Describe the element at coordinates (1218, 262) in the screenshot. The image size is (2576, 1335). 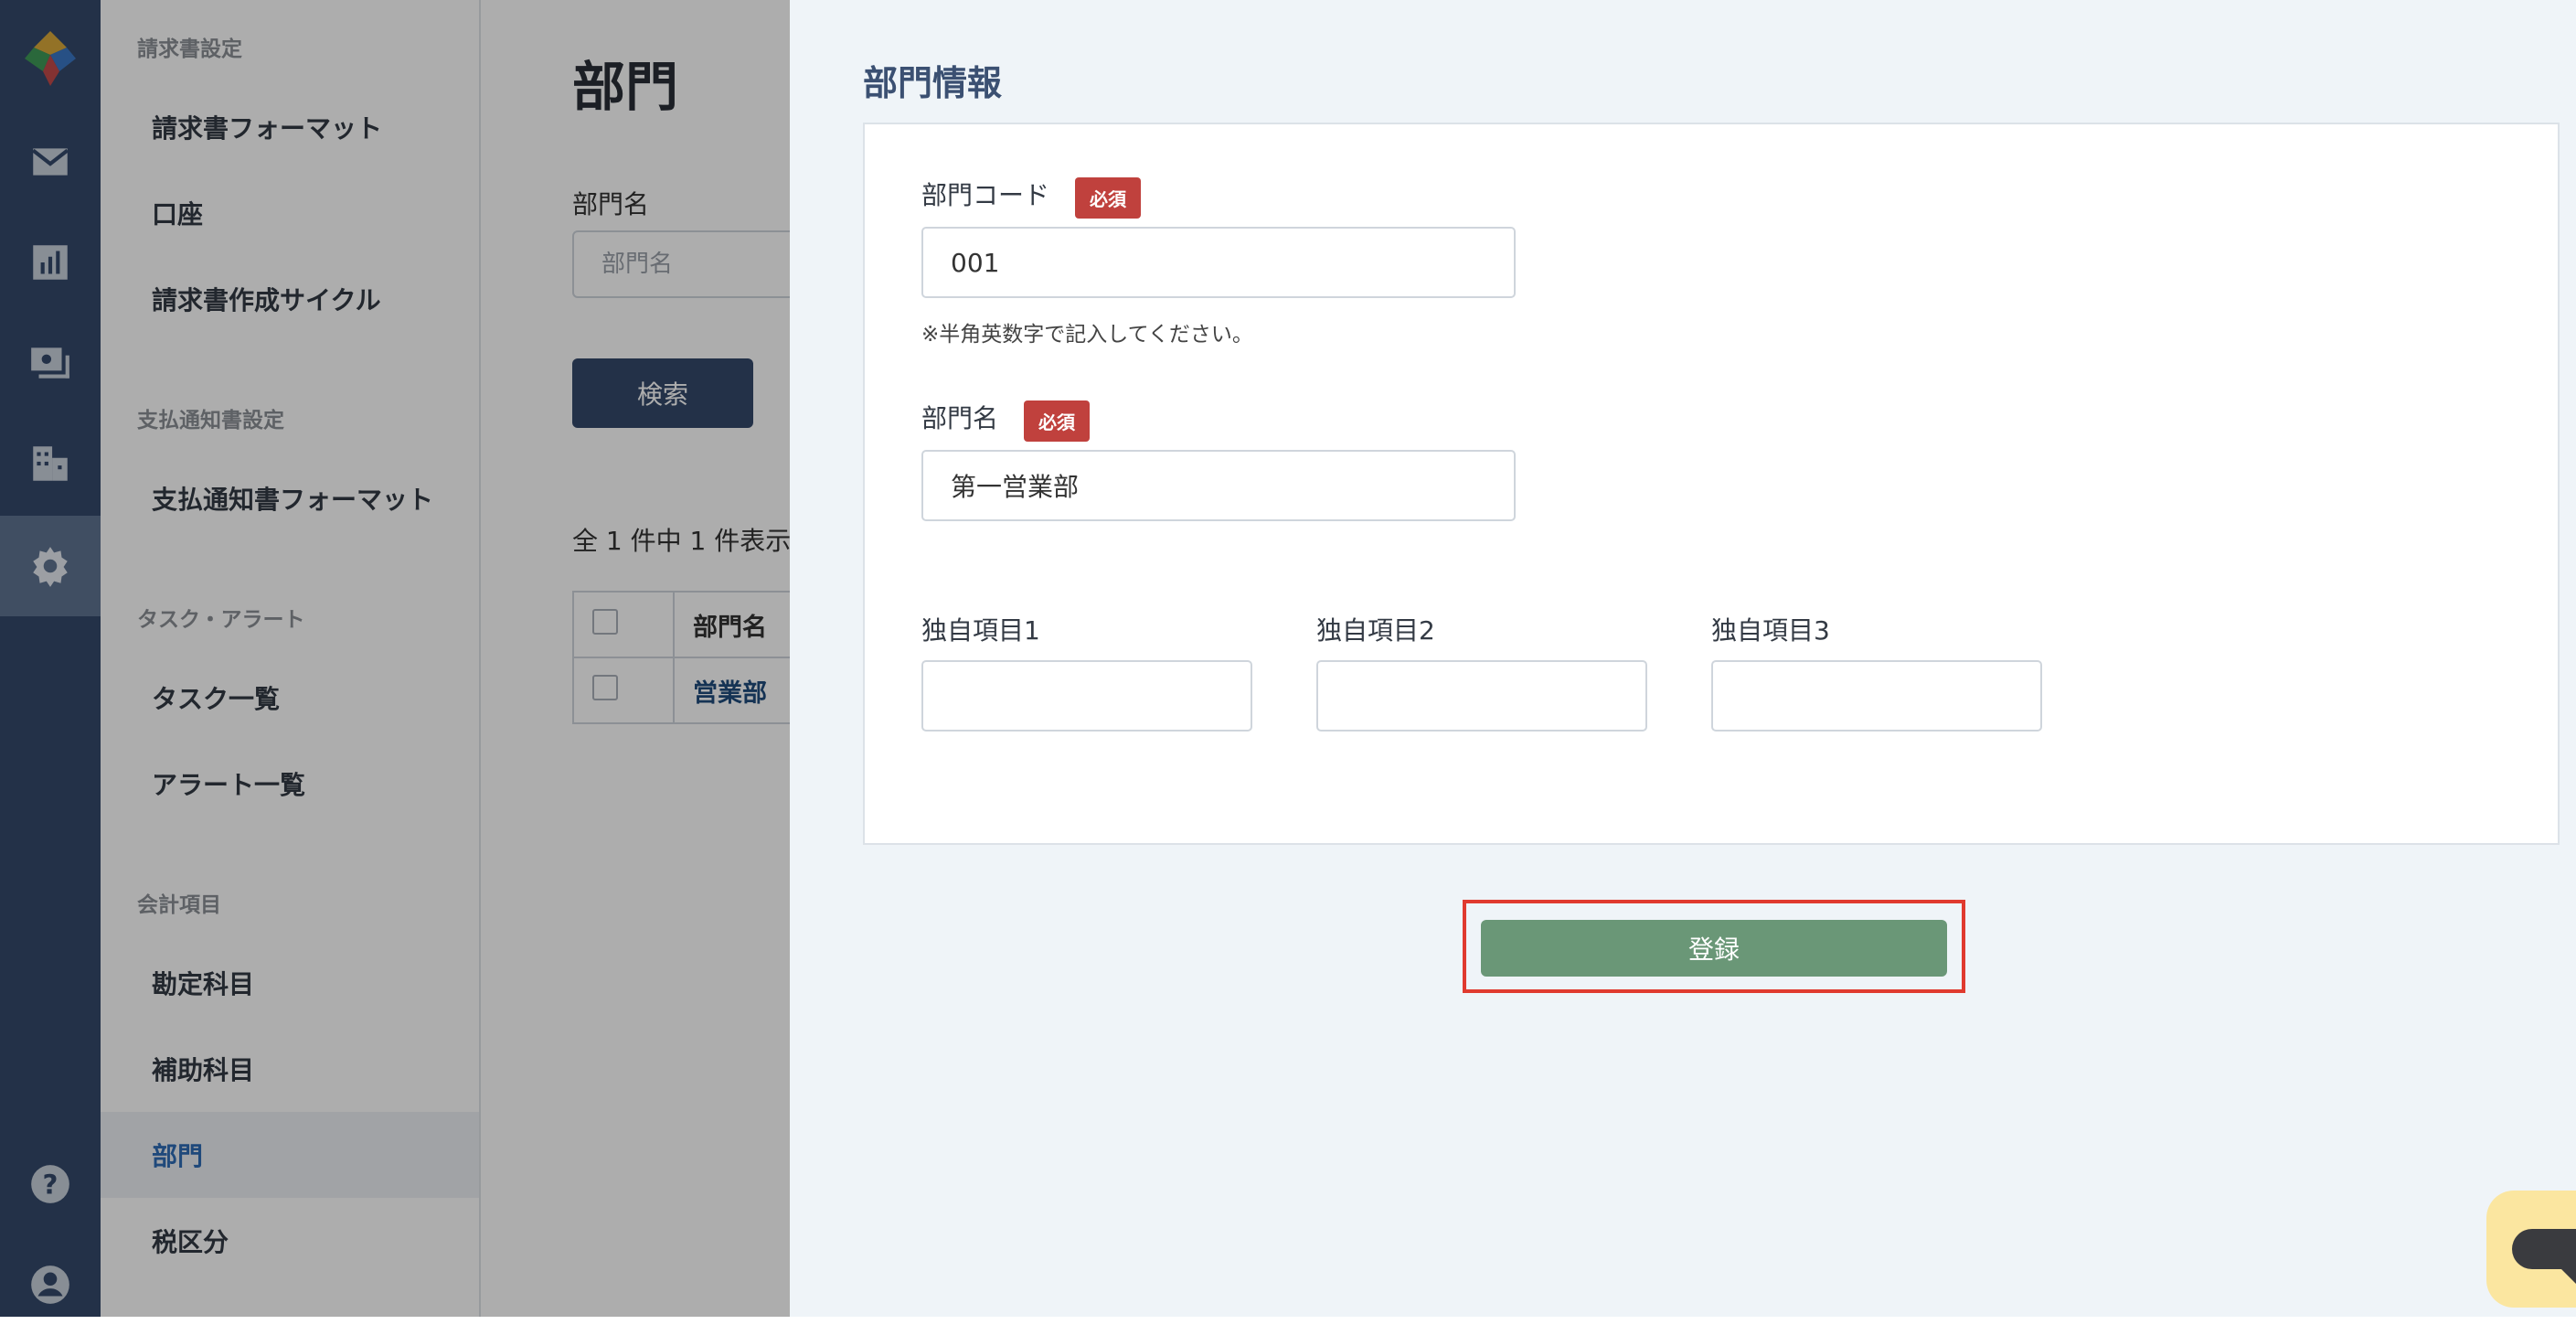
I see `department-code-input` at that location.